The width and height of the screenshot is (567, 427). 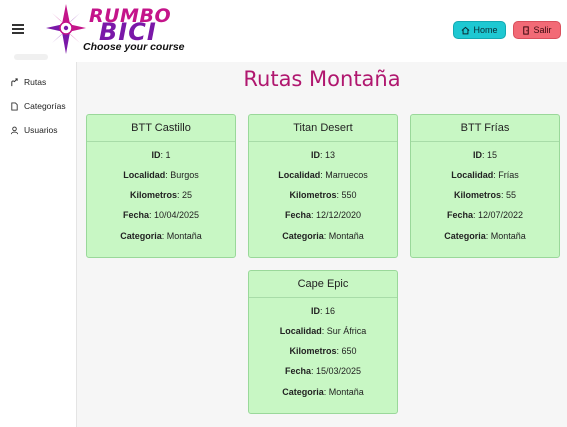 What do you see at coordinates (323, 155) in the screenshot?
I see `route-id: ID: 13` at bounding box center [323, 155].